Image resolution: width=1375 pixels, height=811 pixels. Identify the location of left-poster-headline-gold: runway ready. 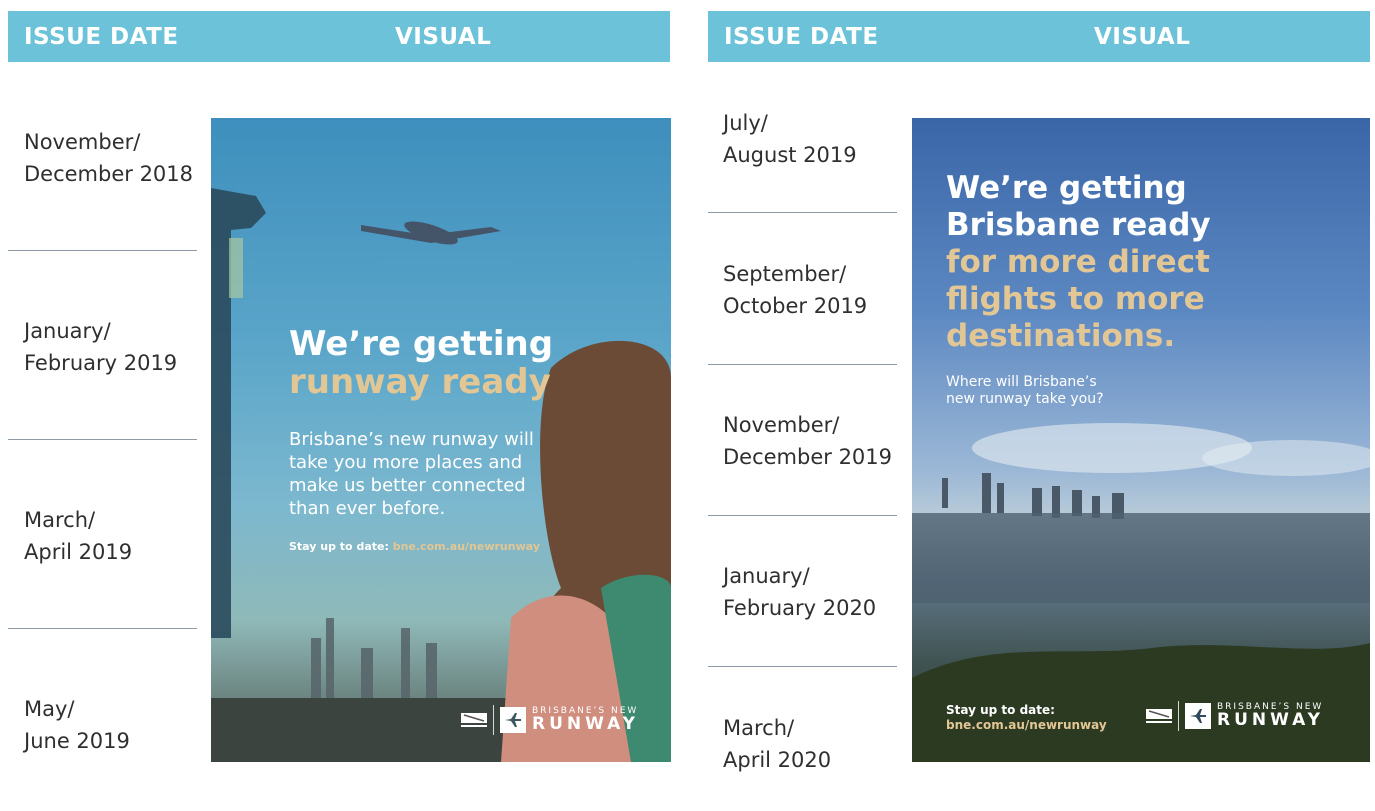
(420, 382).